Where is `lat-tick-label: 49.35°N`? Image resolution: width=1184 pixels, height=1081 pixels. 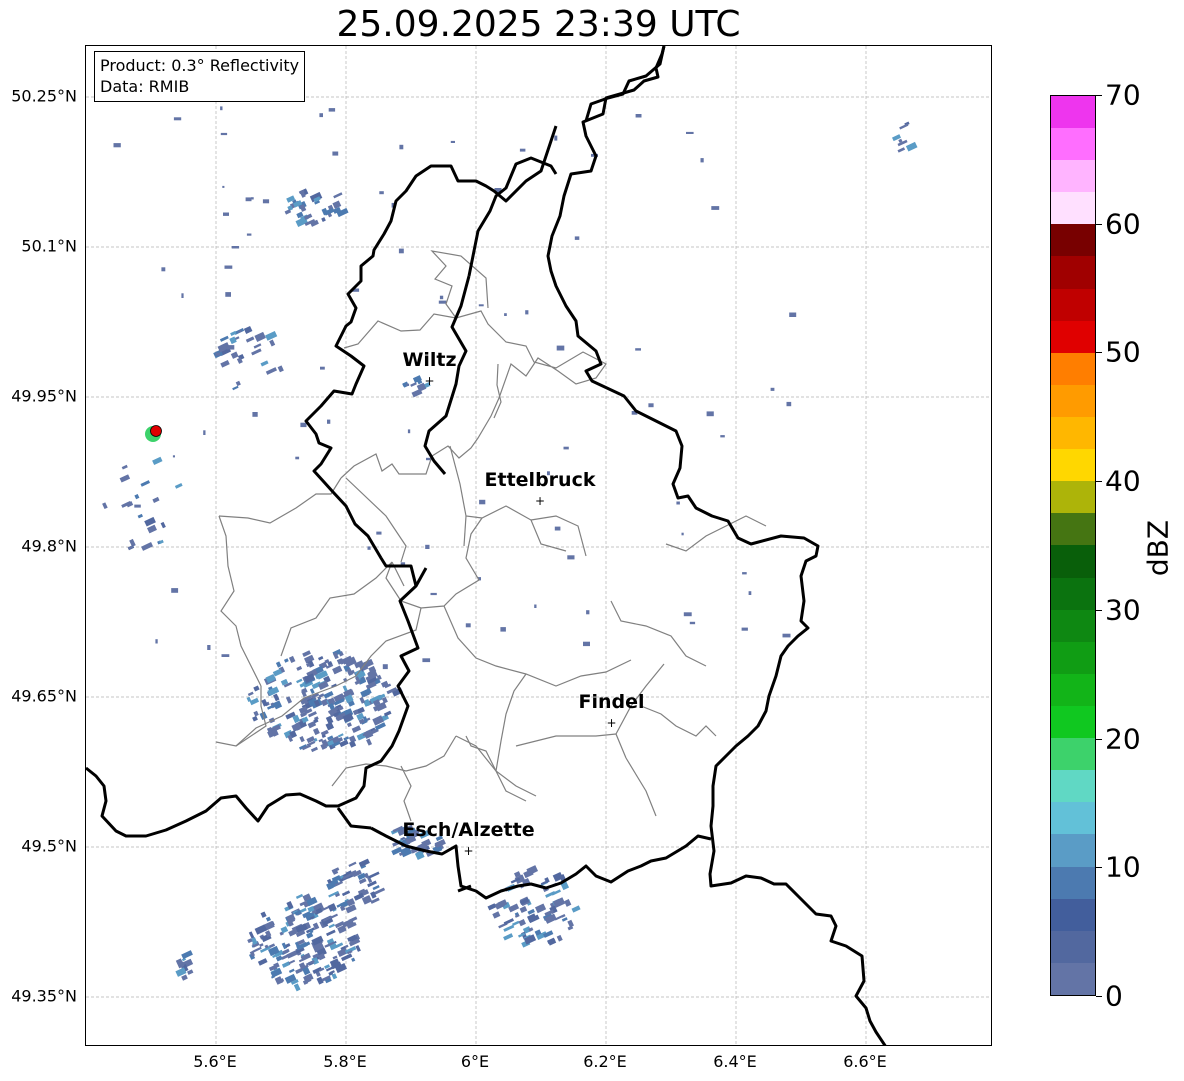
lat-tick-label: 49.35°N is located at coordinates (44, 996).